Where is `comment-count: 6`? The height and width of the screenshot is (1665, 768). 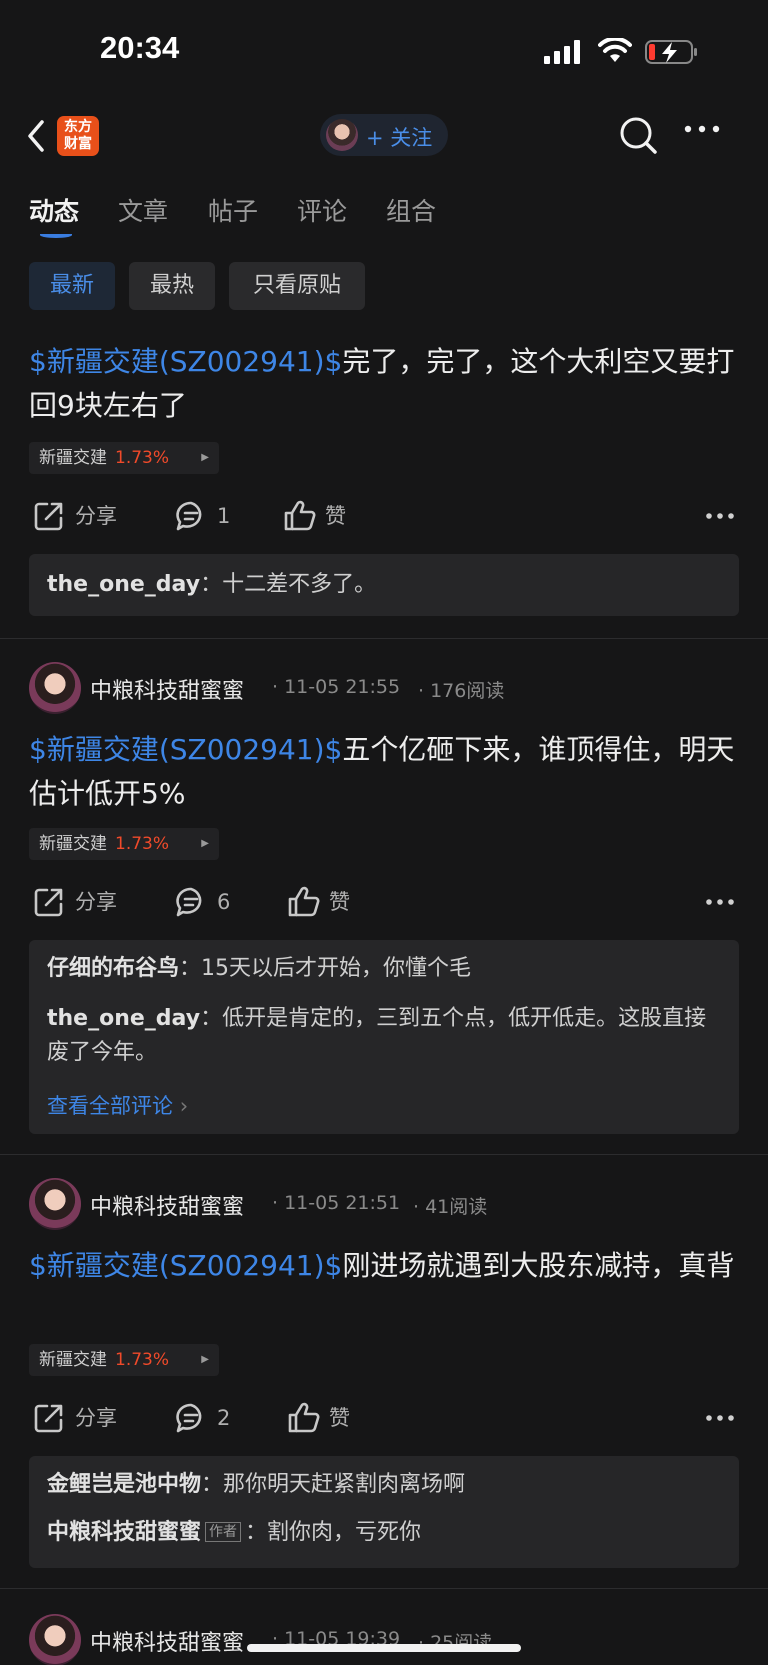
comment-count: 6 is located at coordinates (224, 902).